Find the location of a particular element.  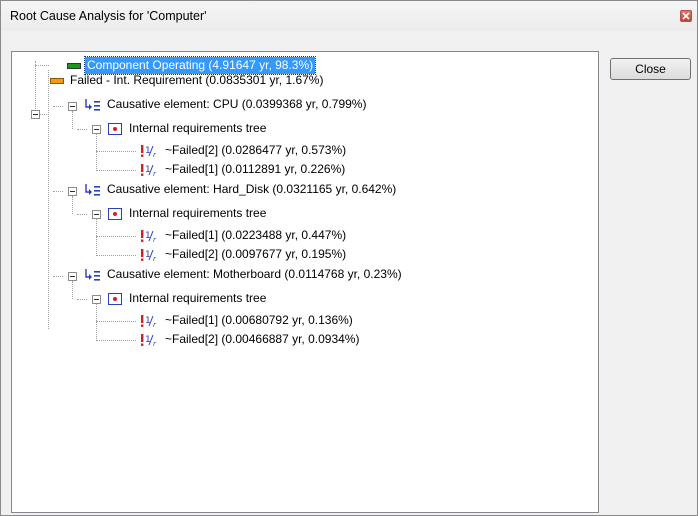

node-label: ~Failed[1] (0.00680792 yr, 0.136%) is located at coordinates (259, 320).